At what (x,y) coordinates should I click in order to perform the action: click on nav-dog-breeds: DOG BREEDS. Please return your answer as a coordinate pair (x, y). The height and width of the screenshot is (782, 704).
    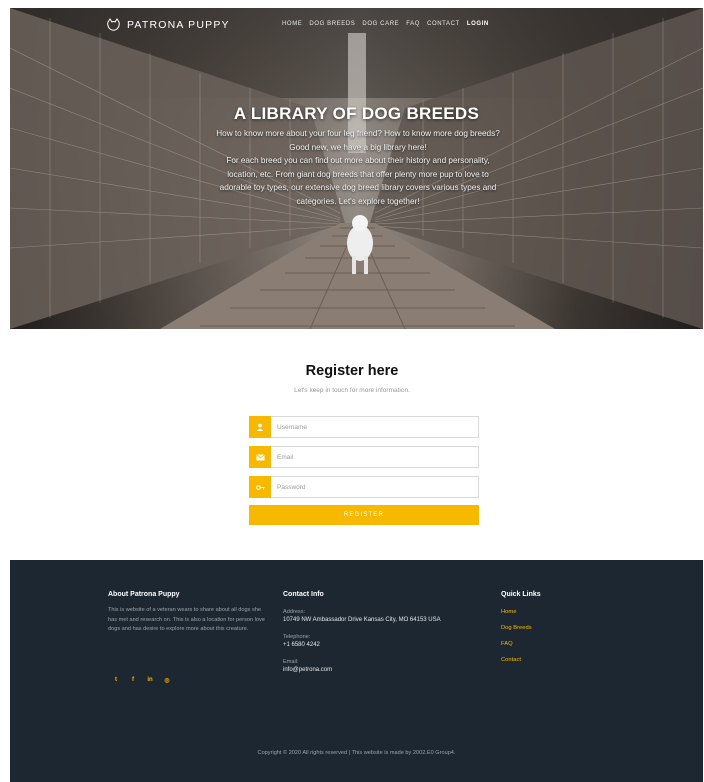
    Looking at the image, I should click on (332, 24).